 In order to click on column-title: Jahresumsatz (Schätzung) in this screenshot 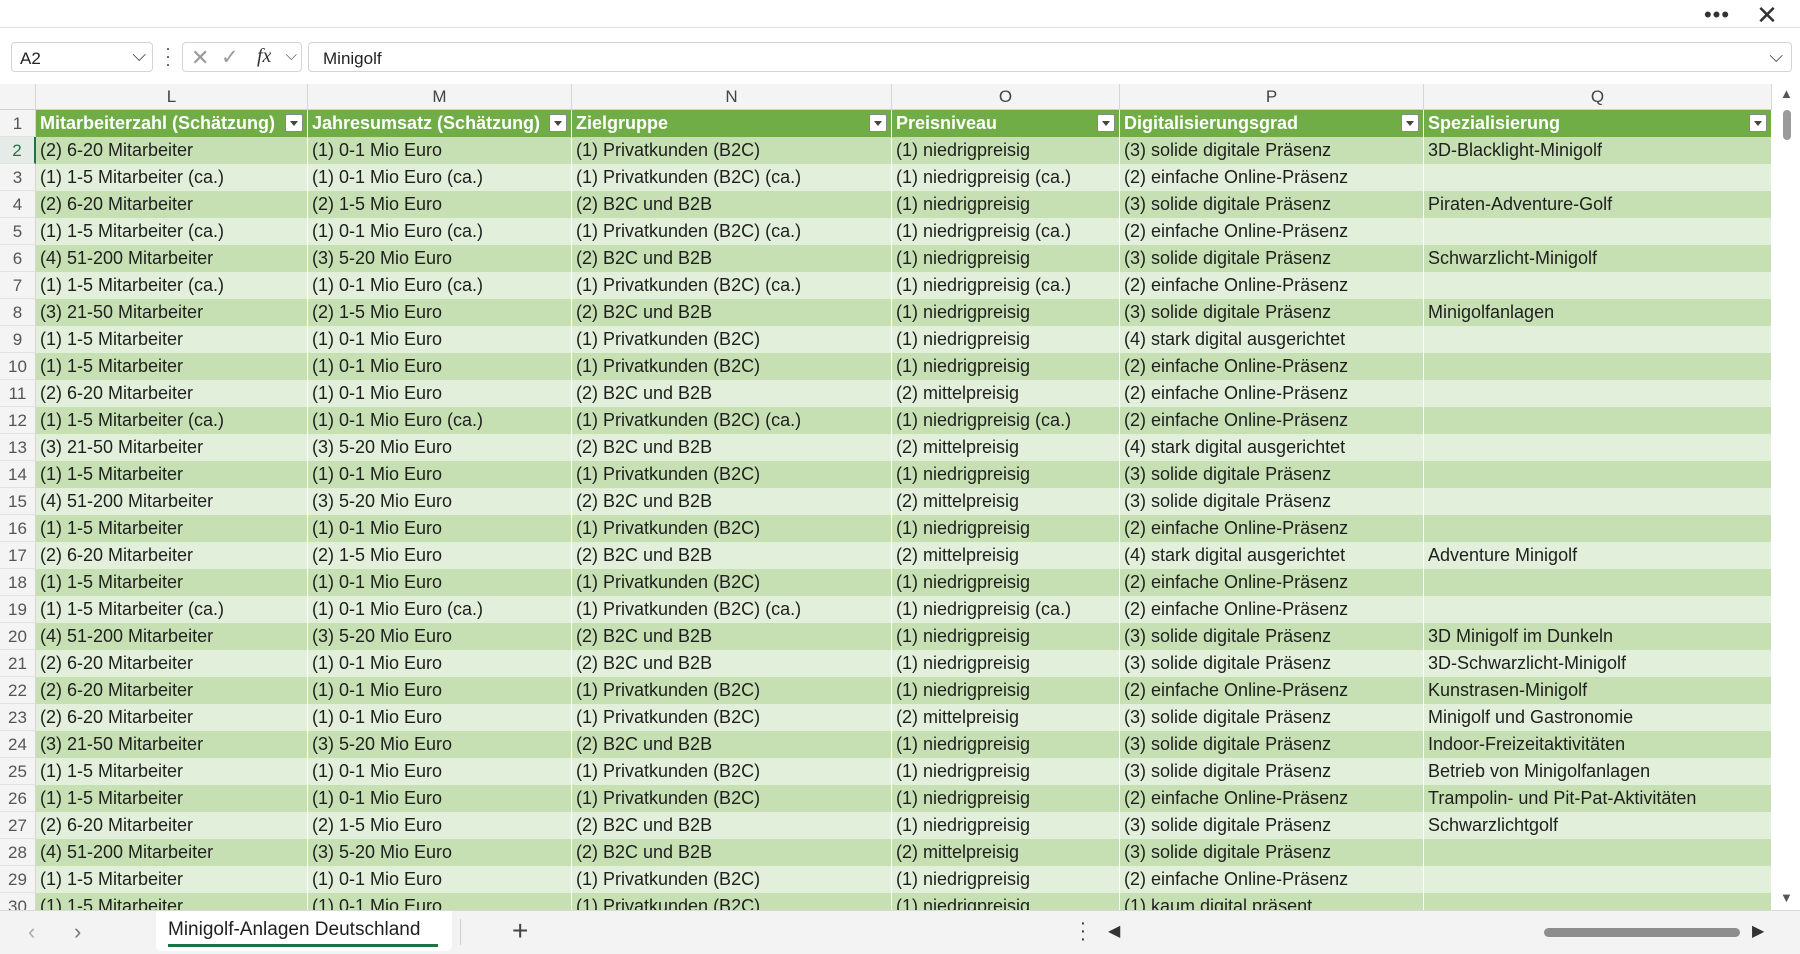, I will do `click(440, 123)`.